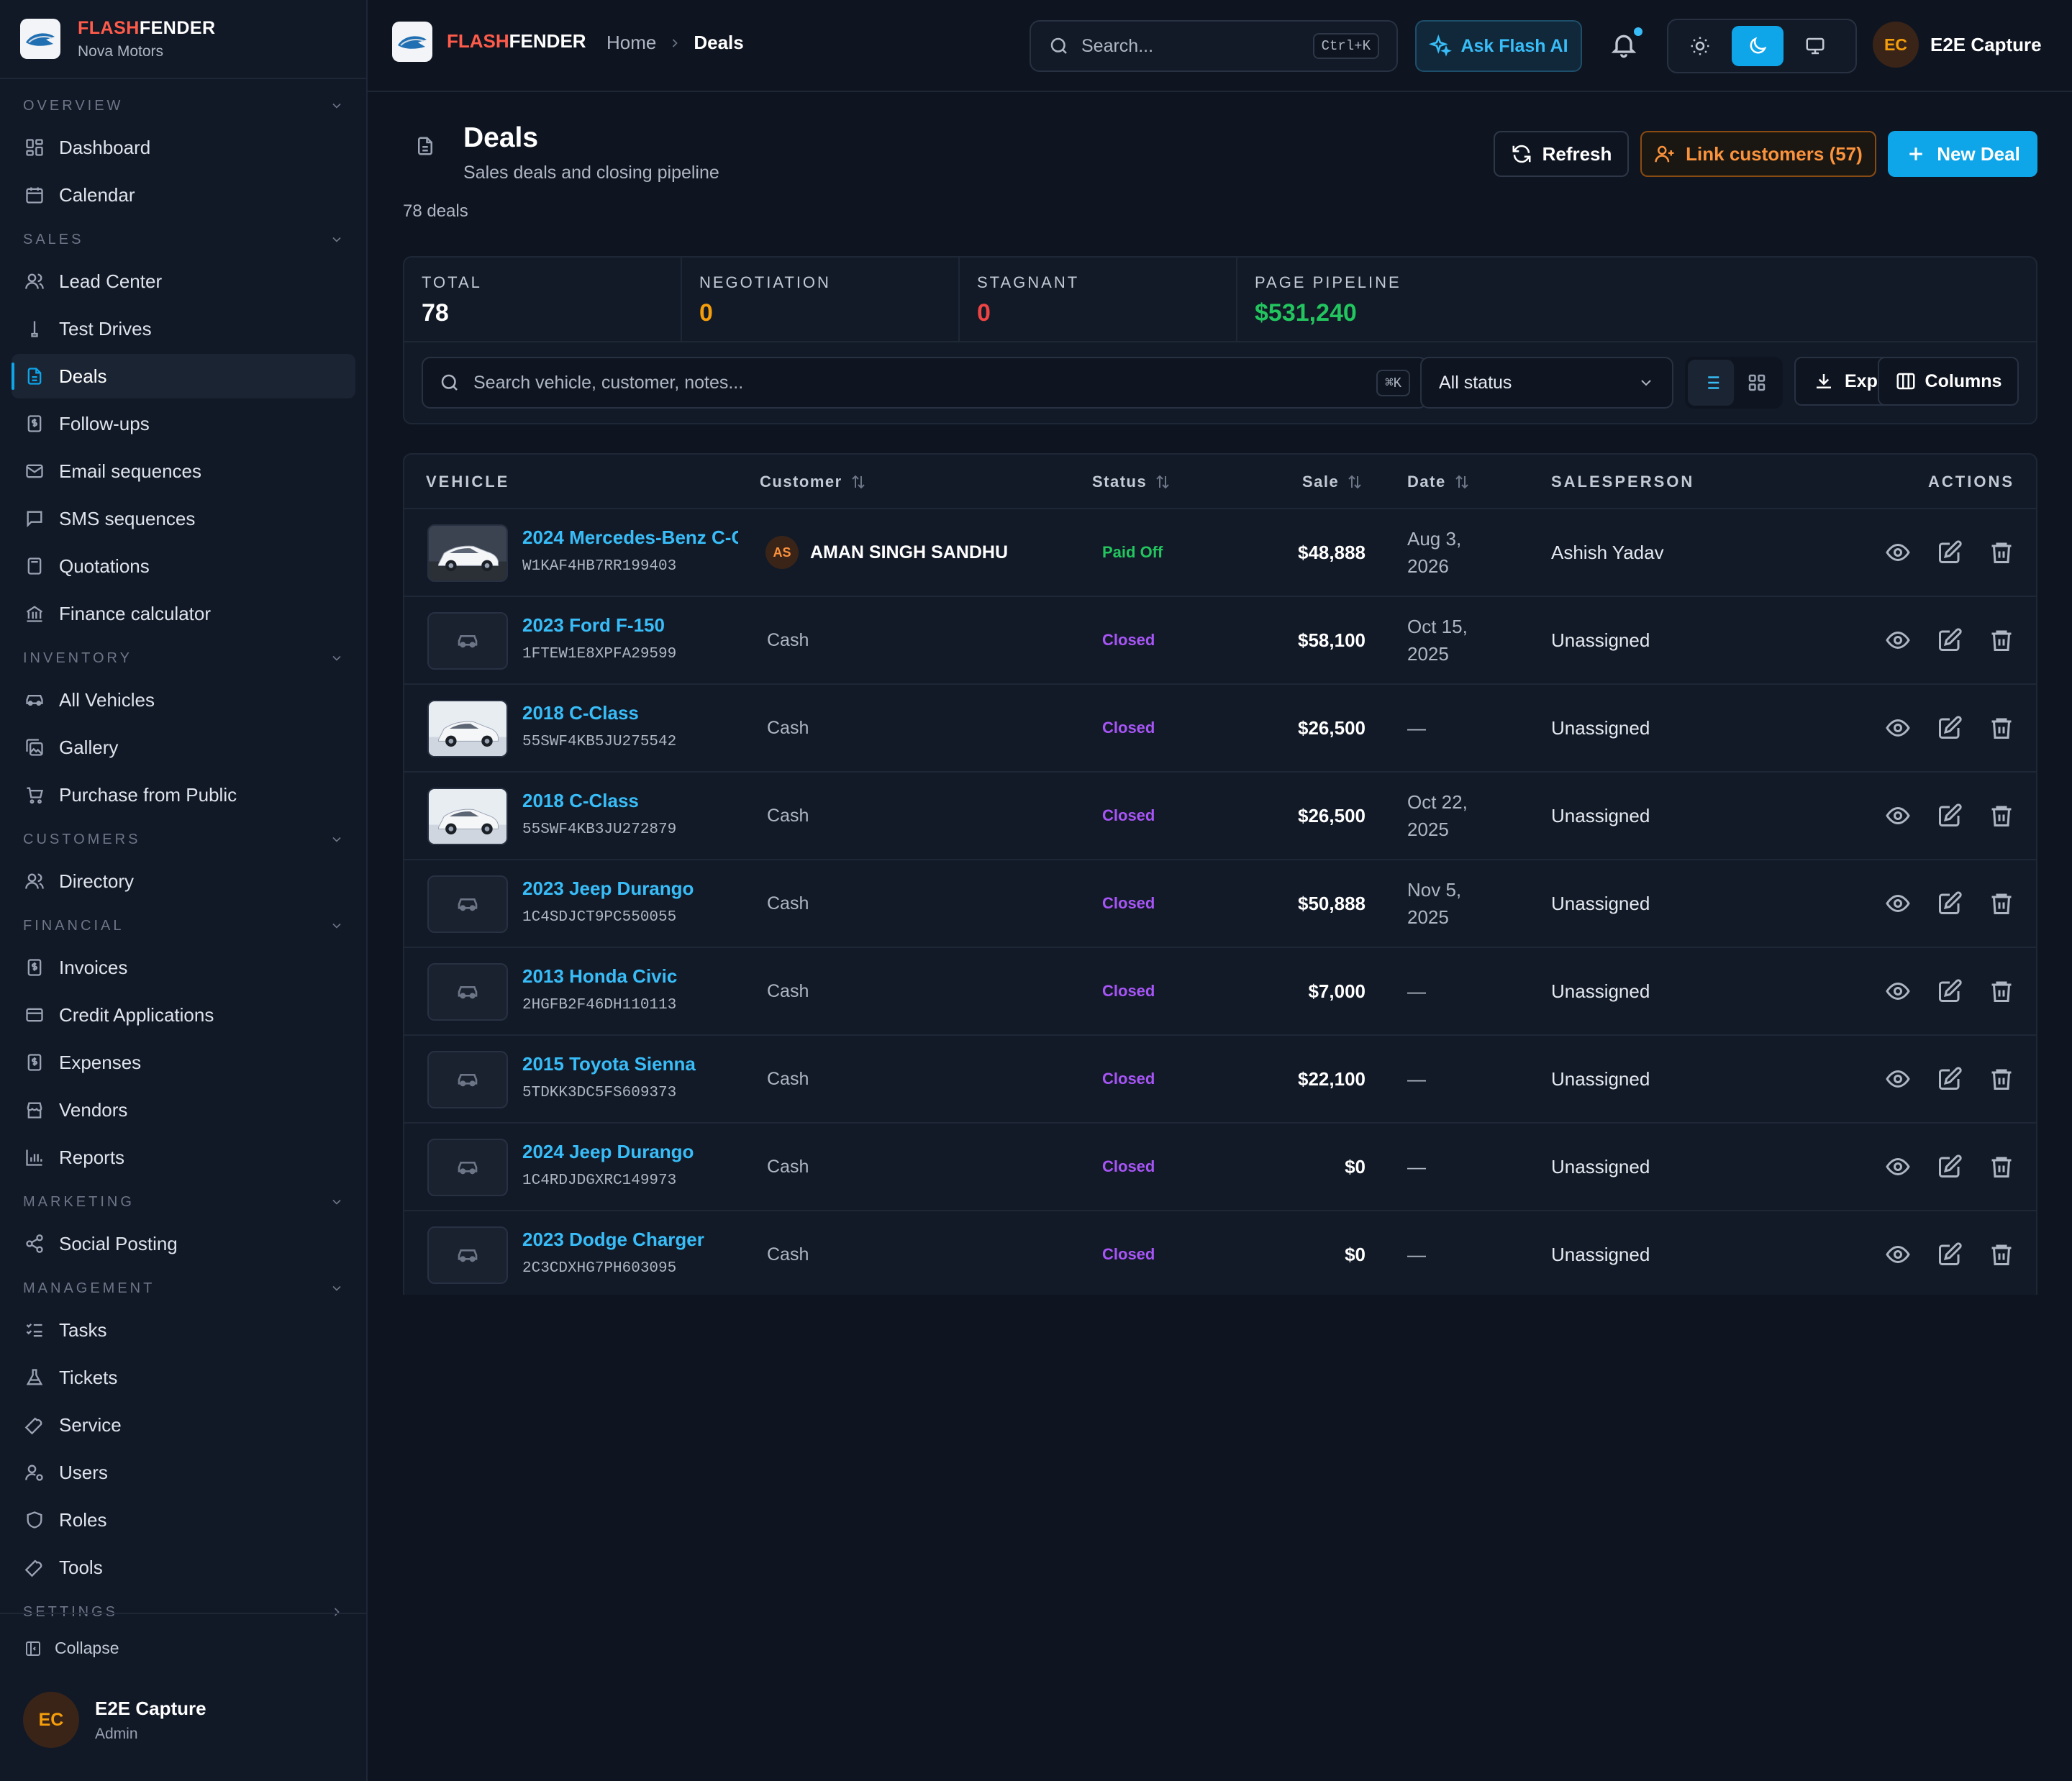 The image size is (2072, 1781). I want to click on vehicle-link: 2023 Jeep Durango, so click(608, 889).